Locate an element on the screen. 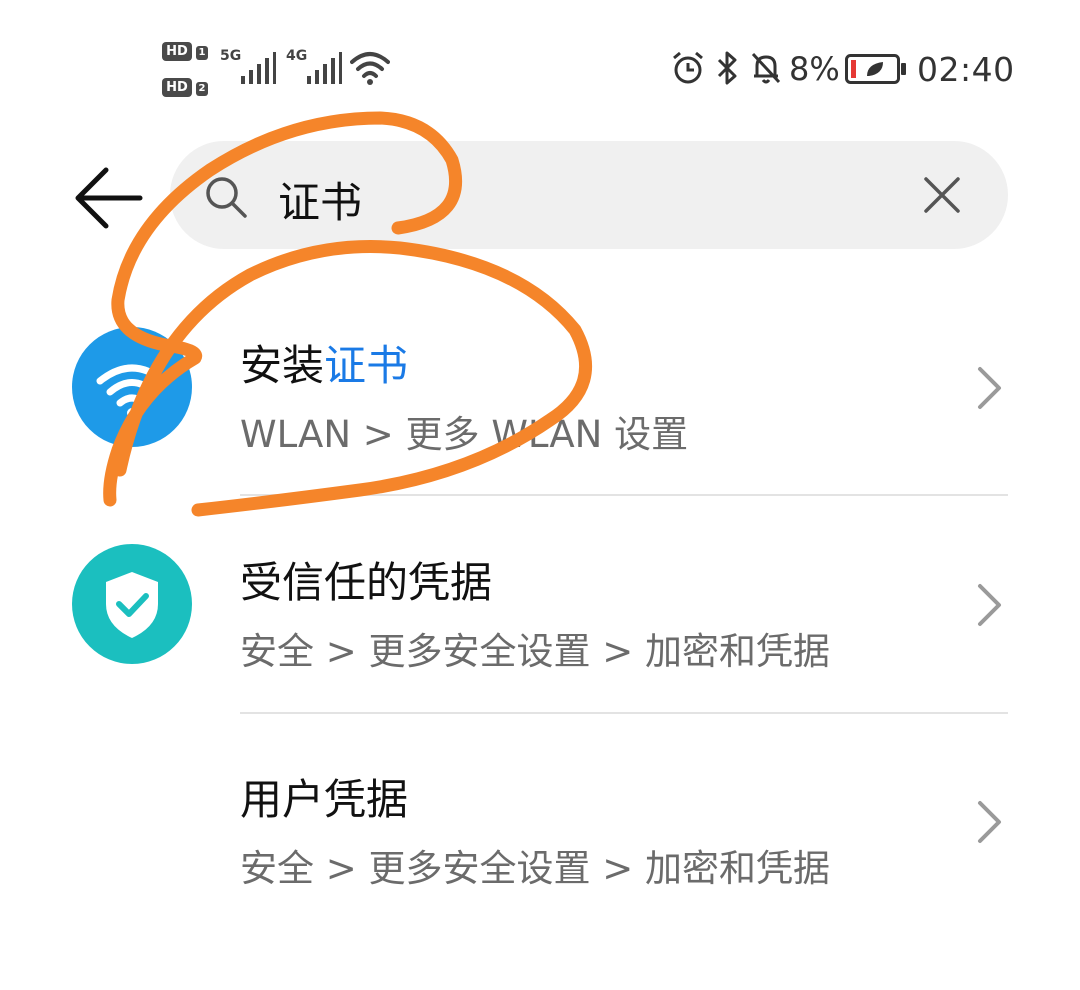  signal-strength-1-icon is located at coordinates (258, 68).